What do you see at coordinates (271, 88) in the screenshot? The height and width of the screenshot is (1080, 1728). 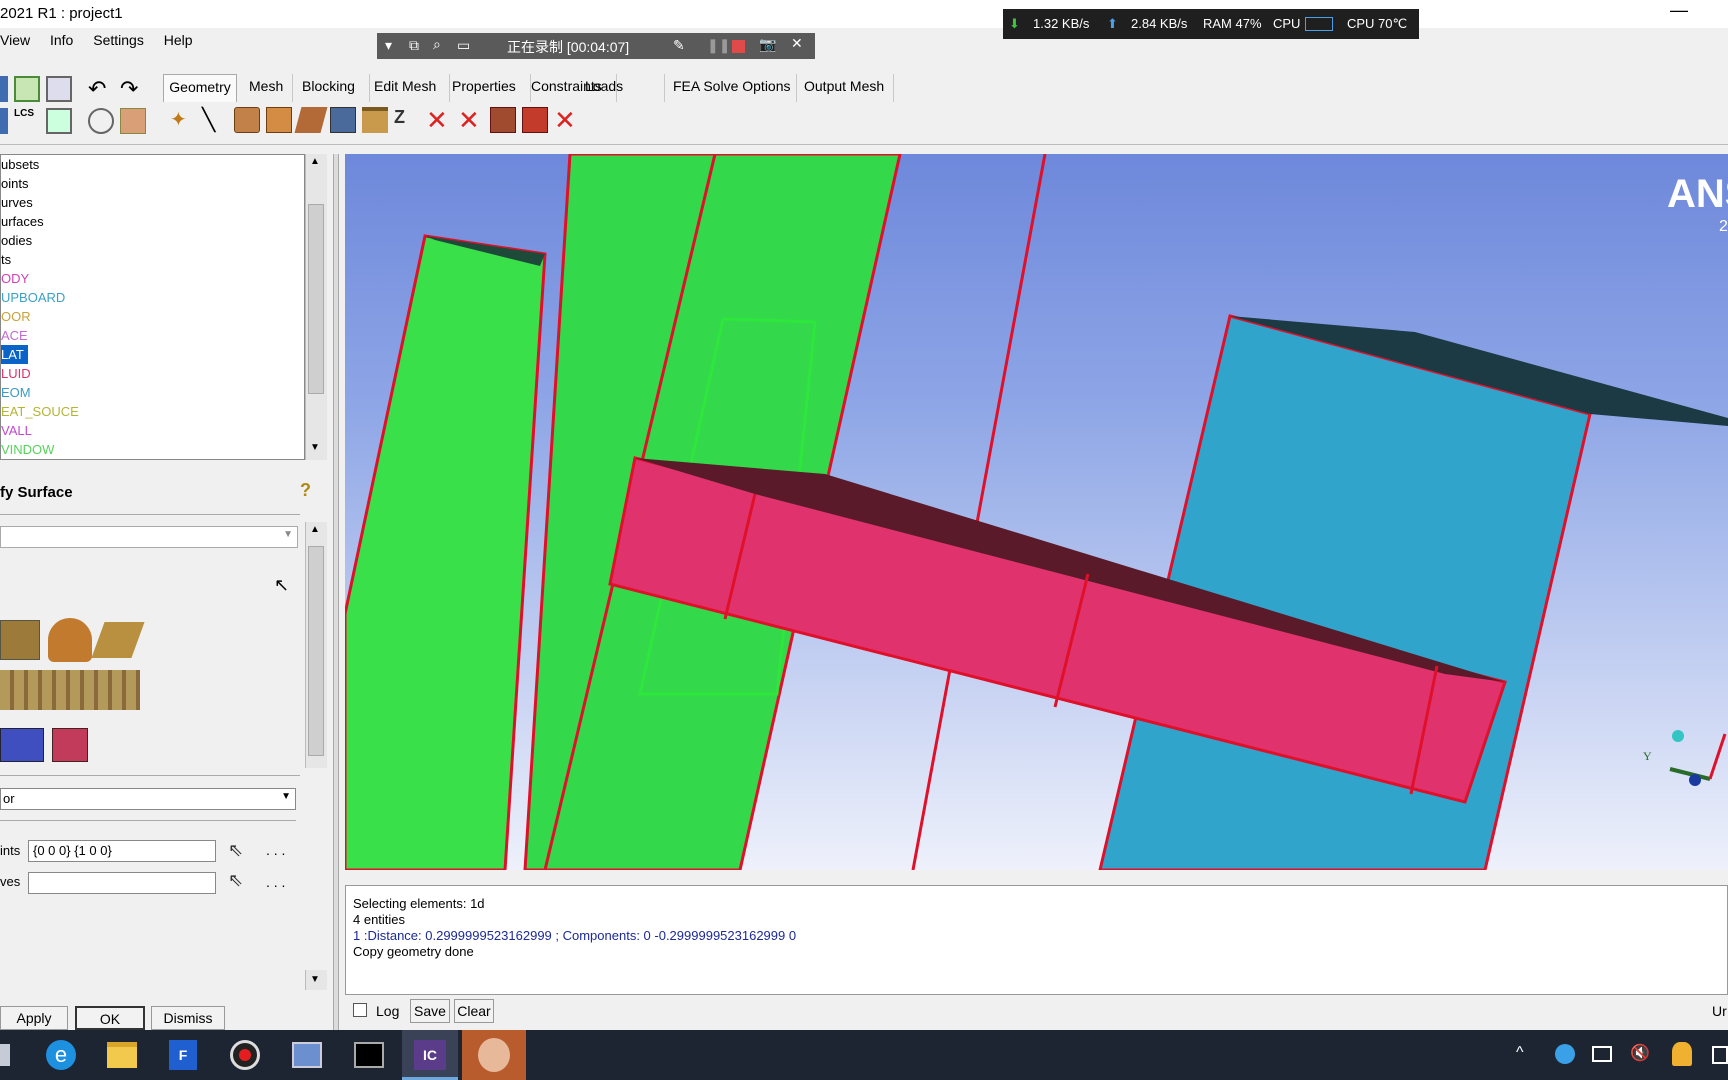 I see `tab-mesh: Mesh` at bounding box center [271, 88].